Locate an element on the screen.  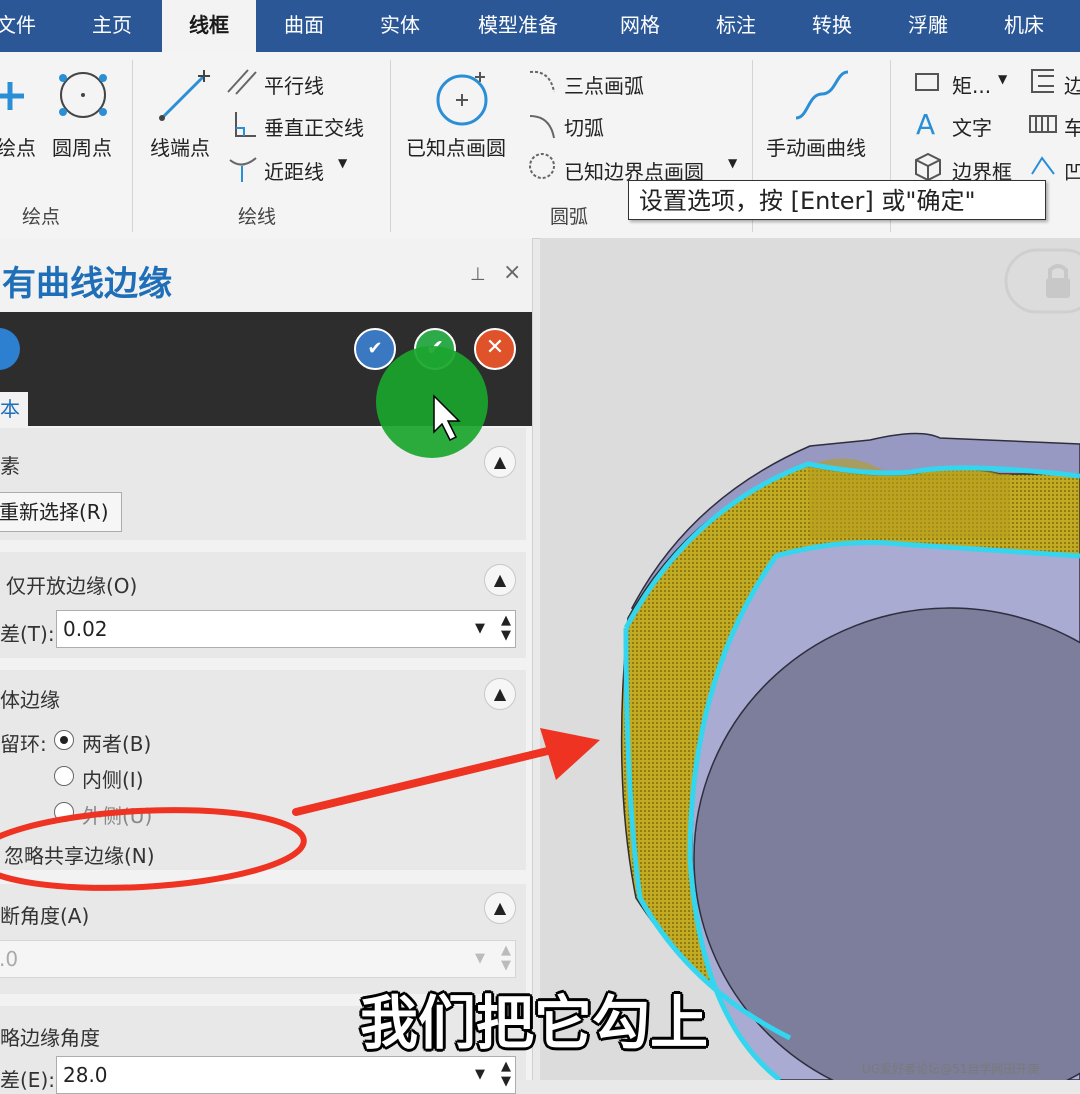
panel-toolbar: ✔ ✔ ✕ is located at coordinates (266, 369).